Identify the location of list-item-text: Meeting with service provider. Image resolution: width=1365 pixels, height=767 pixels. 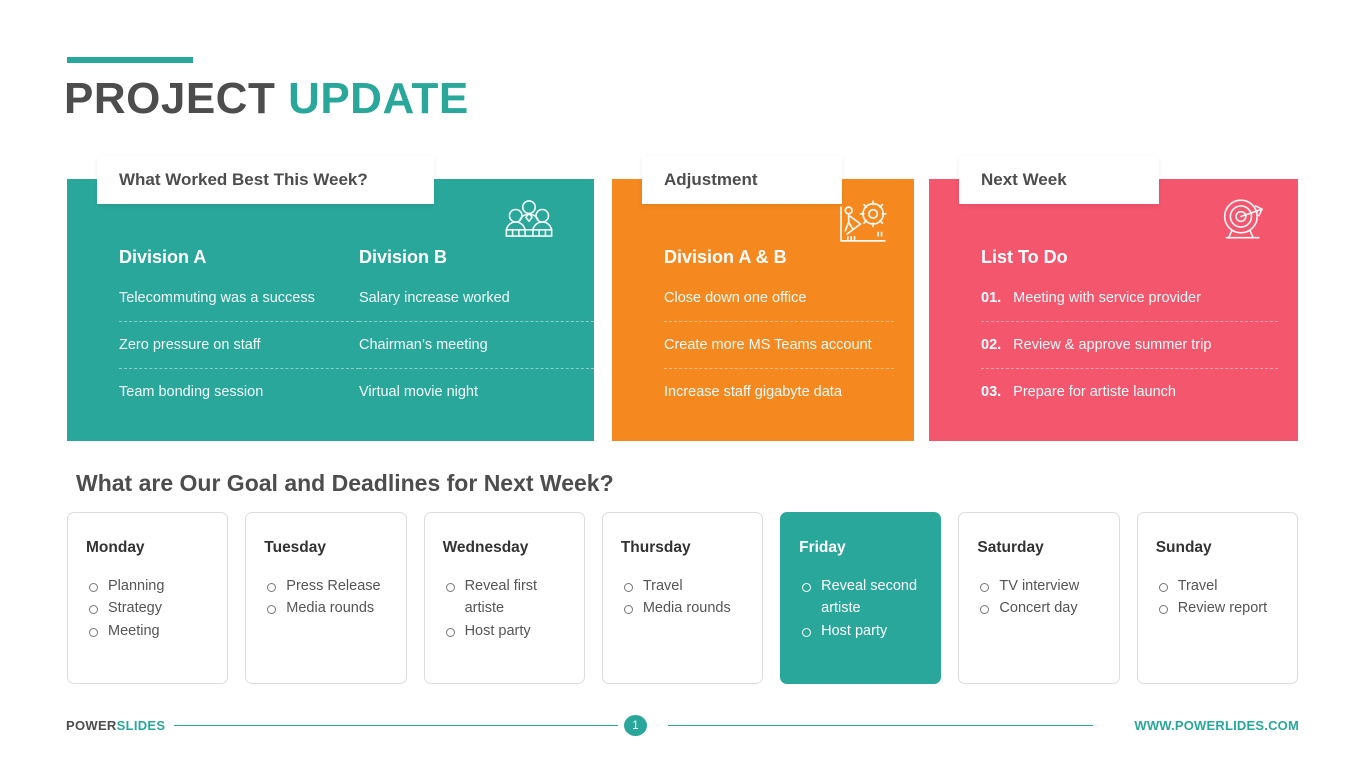
(1107, 298).